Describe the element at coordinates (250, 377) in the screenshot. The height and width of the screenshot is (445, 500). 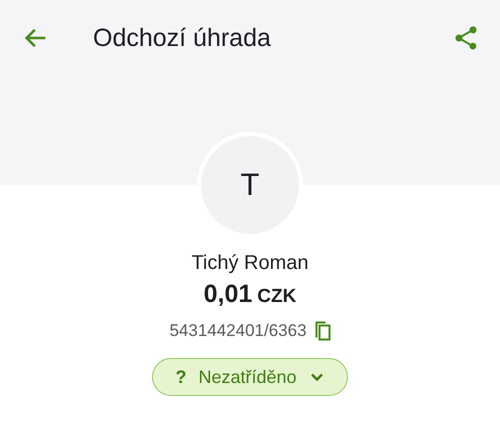
I see `category-chip: ? Nezatříděno` at that location.